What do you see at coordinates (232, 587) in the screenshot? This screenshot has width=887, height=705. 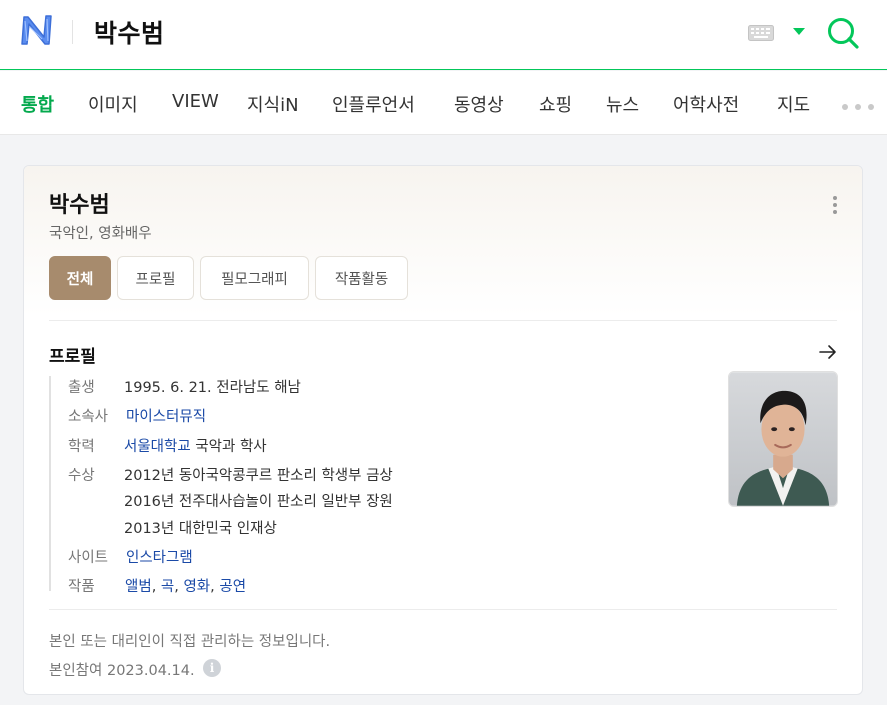 I see `works-link-performance: 공연` at bounding box center [232, 587].